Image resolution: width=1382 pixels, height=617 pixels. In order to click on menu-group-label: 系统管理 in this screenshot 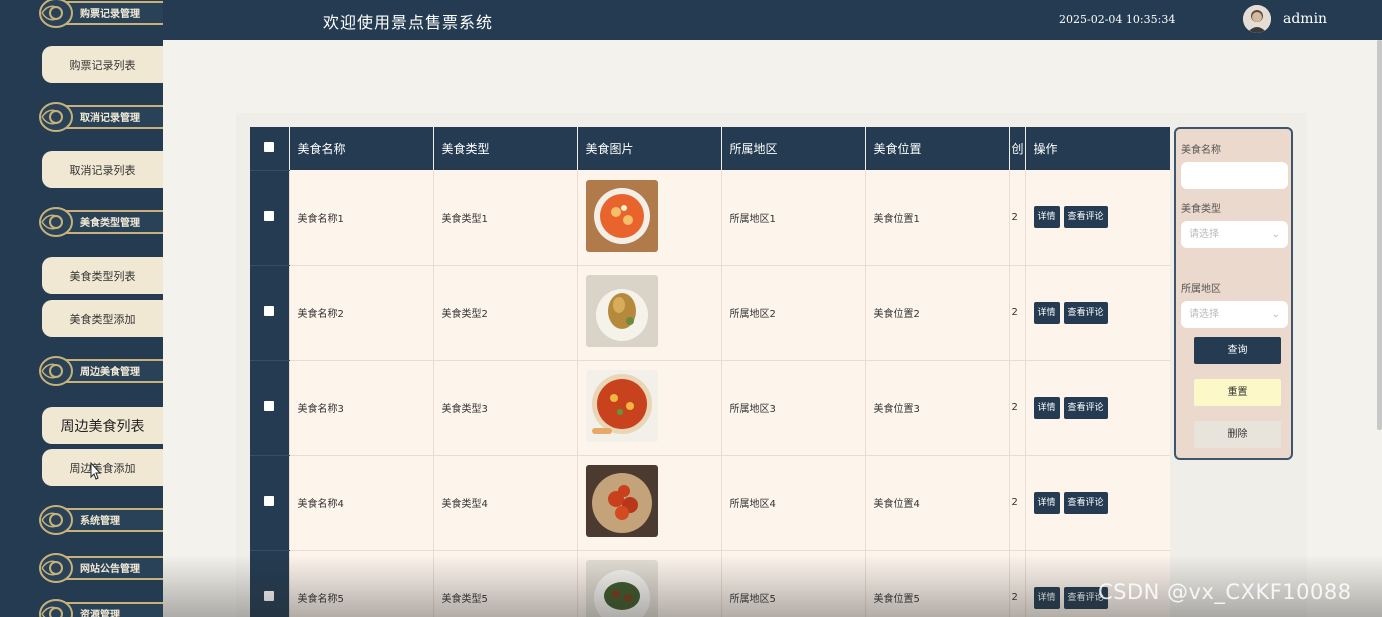, I will do `click(100, 521)`.